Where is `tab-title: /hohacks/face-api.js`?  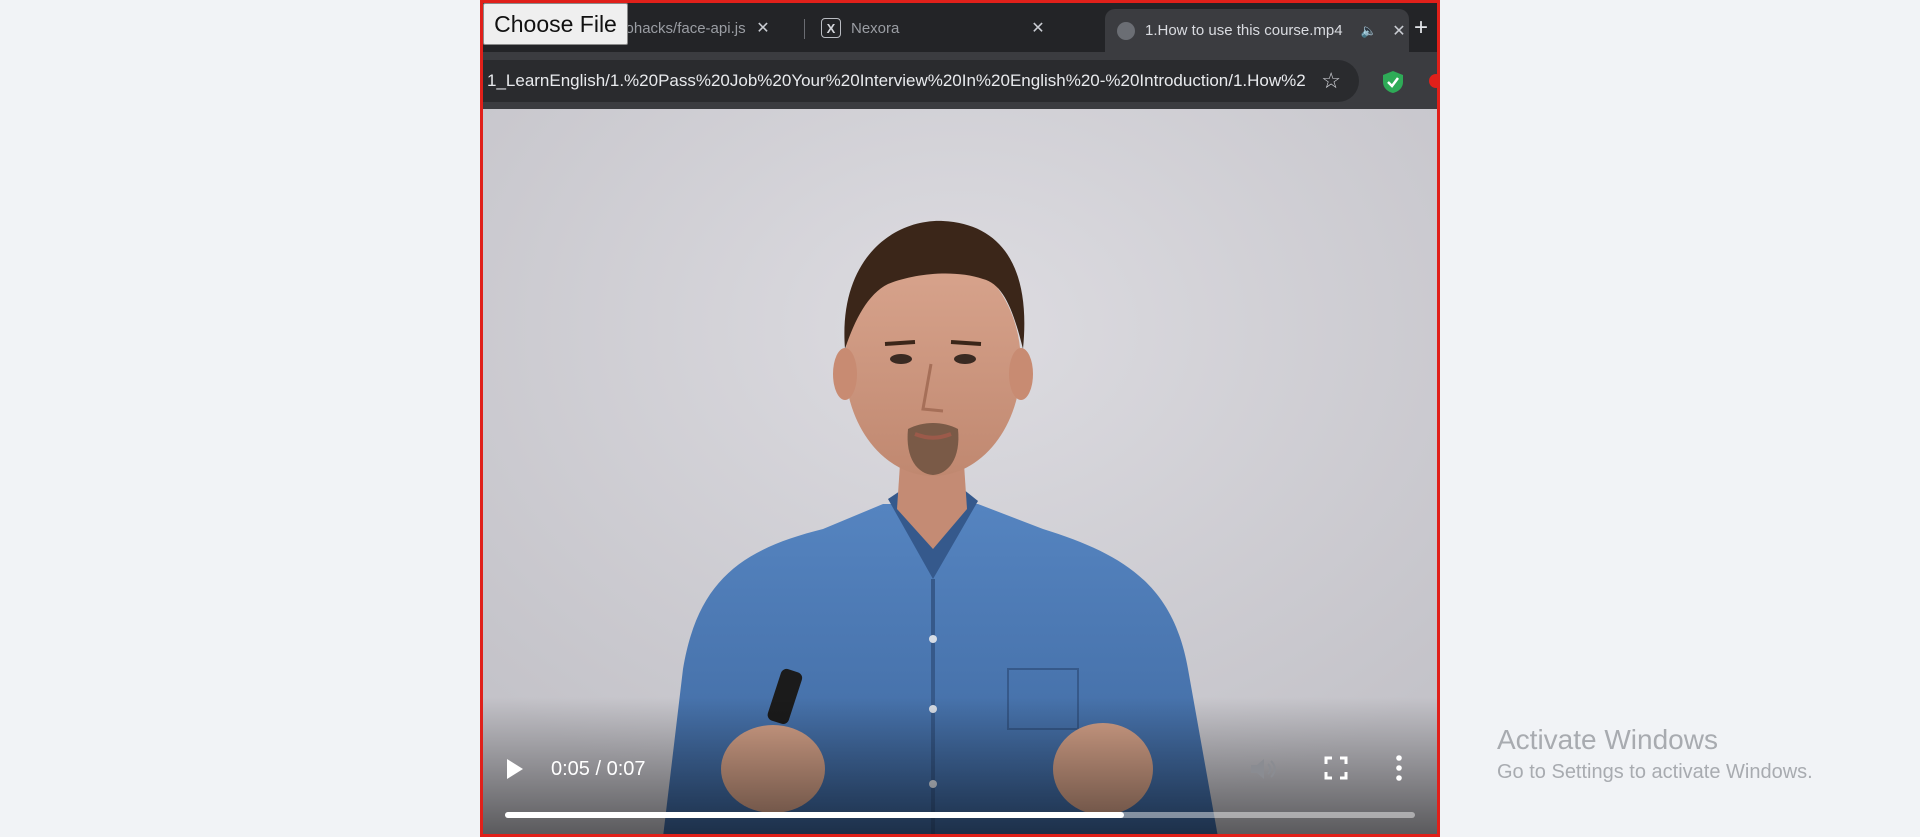
tab-title: /hohacks/face-api.js is located at coordinates (679, 28).